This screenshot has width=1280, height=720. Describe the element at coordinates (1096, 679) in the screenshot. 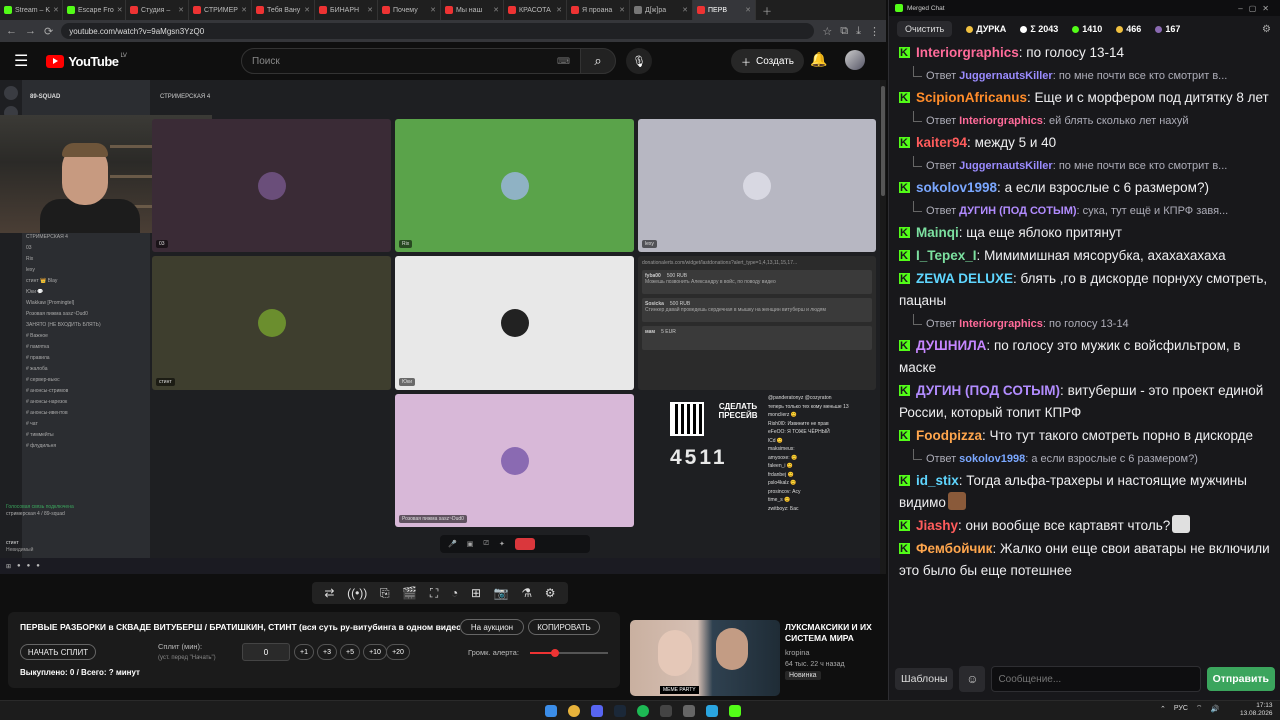

I see `message-input` at that location.